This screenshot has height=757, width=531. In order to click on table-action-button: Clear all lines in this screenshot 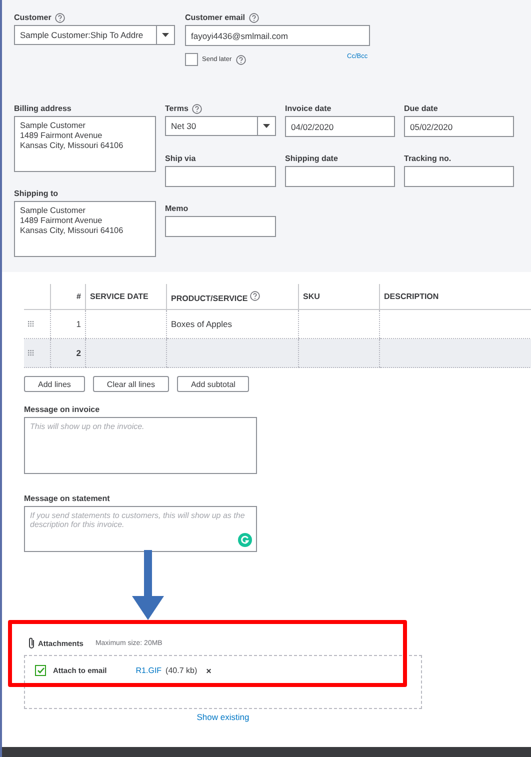, I will do `click(130, 384)`.